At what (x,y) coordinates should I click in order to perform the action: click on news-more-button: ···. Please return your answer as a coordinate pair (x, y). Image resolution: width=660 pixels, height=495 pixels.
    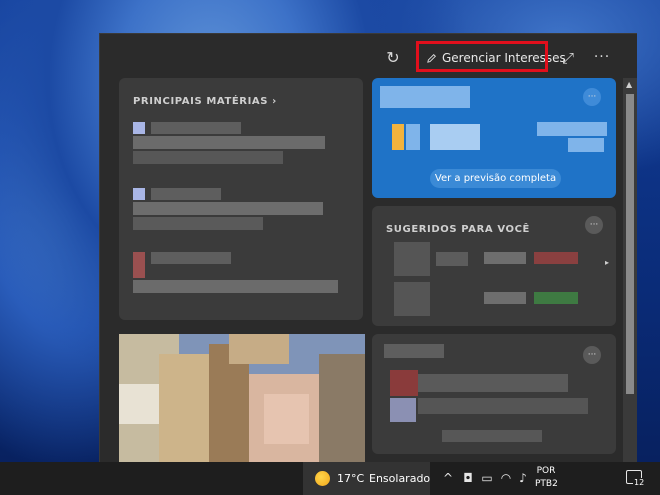
    Looking at the image, I should click on (592, 355).